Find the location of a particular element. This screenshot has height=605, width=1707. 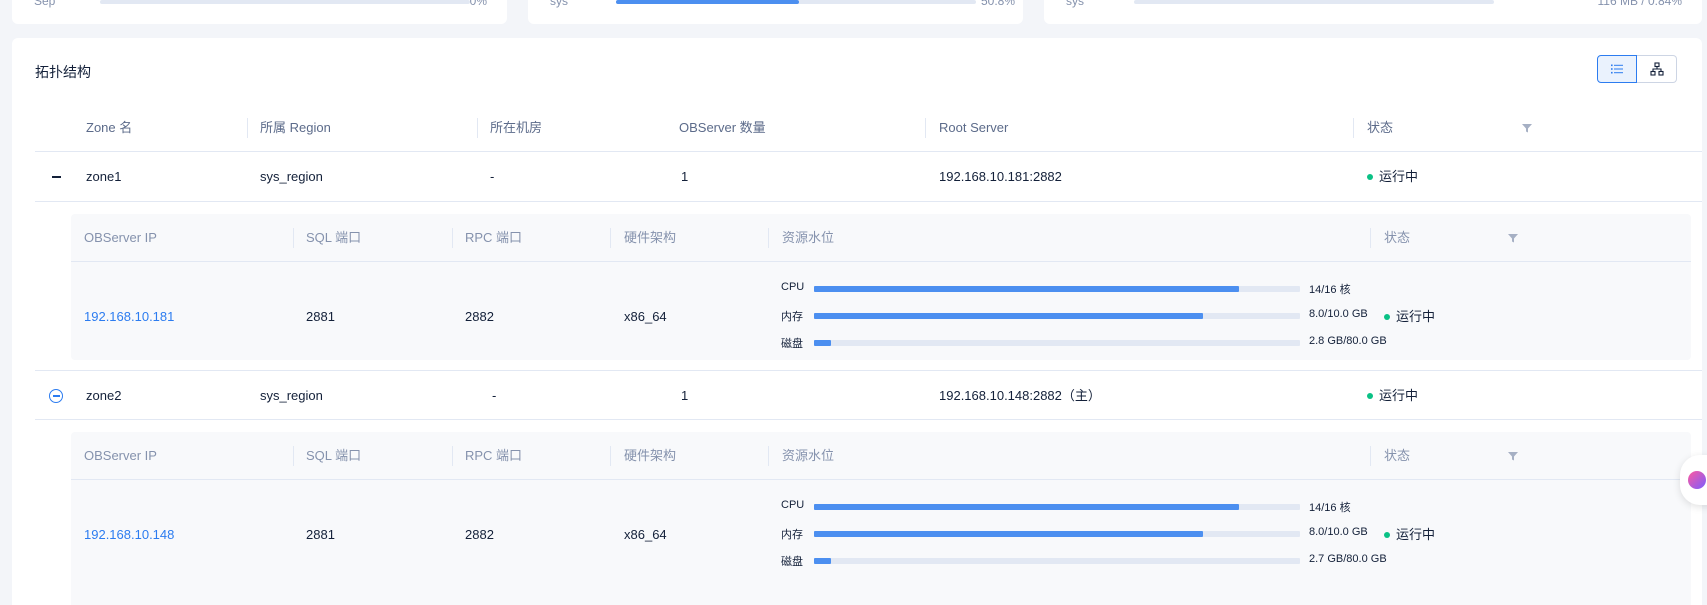

metric-label: sys is located at coordinates (559, 4).